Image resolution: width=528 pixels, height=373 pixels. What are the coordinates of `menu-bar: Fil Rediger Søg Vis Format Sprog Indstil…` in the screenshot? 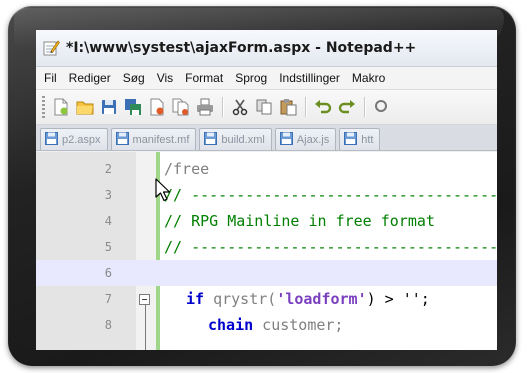 It's located at (266, 78).